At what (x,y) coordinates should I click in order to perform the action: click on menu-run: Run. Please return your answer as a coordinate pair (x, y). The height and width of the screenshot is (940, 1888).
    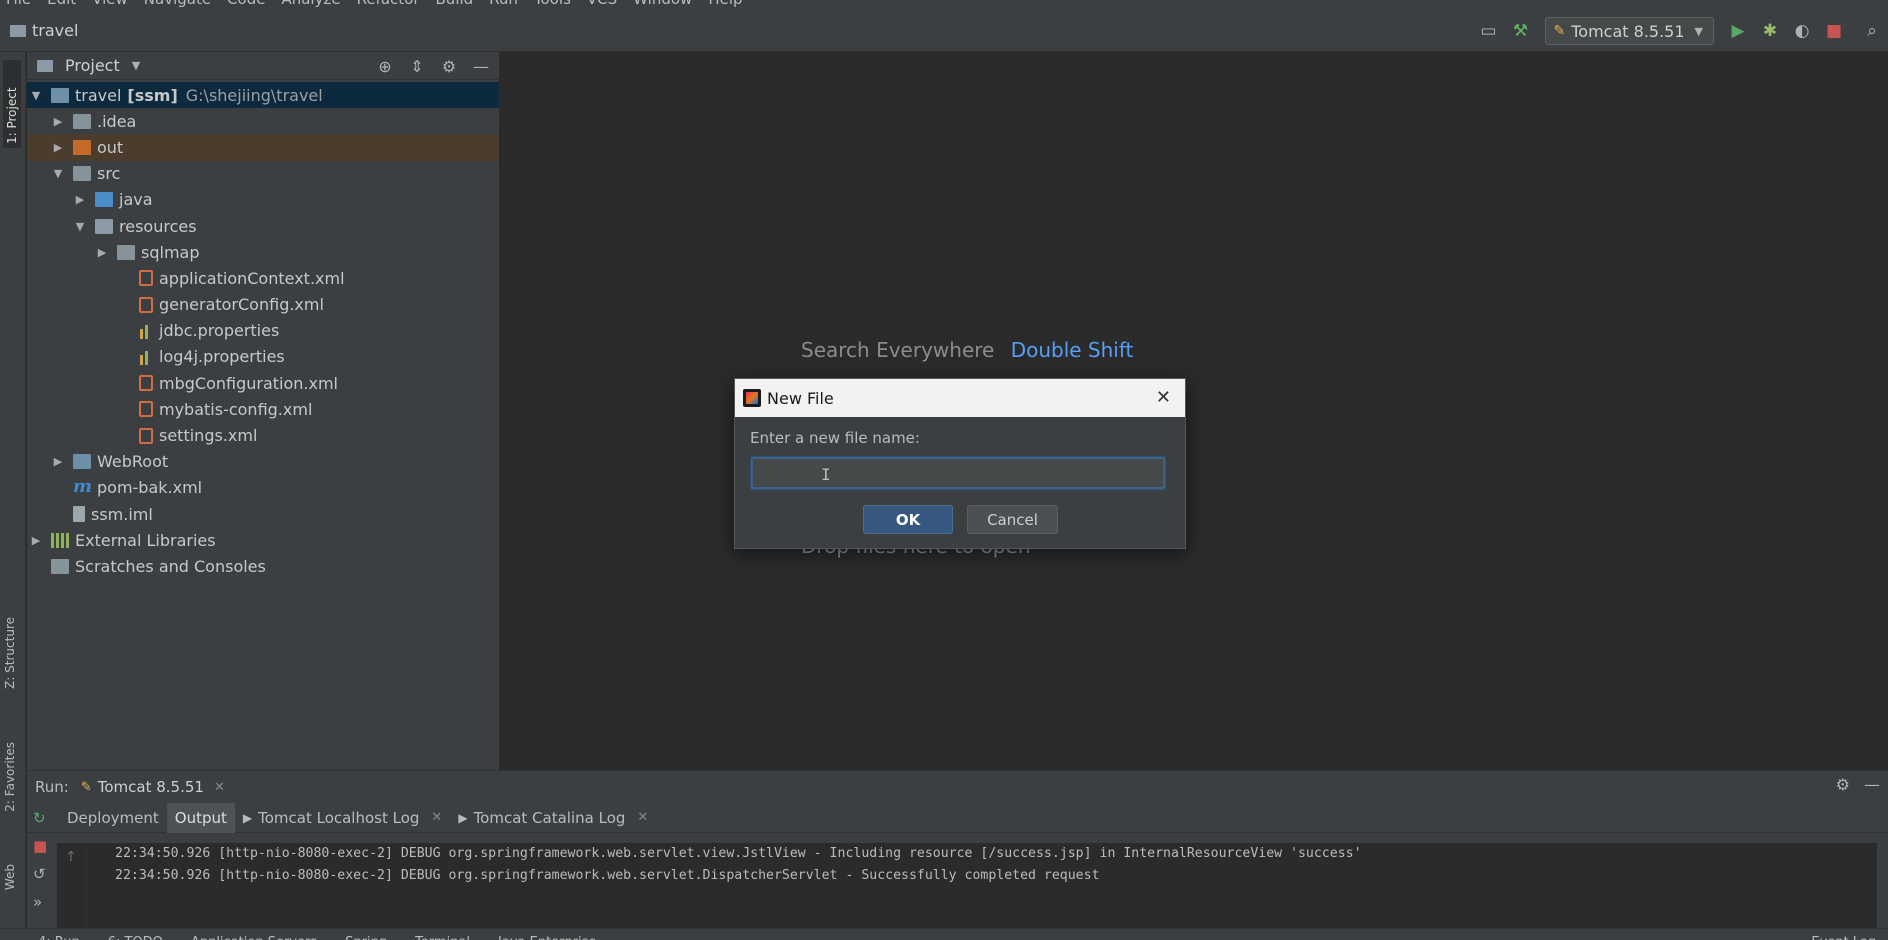
    Looking at the image, I should click on (503, 5).